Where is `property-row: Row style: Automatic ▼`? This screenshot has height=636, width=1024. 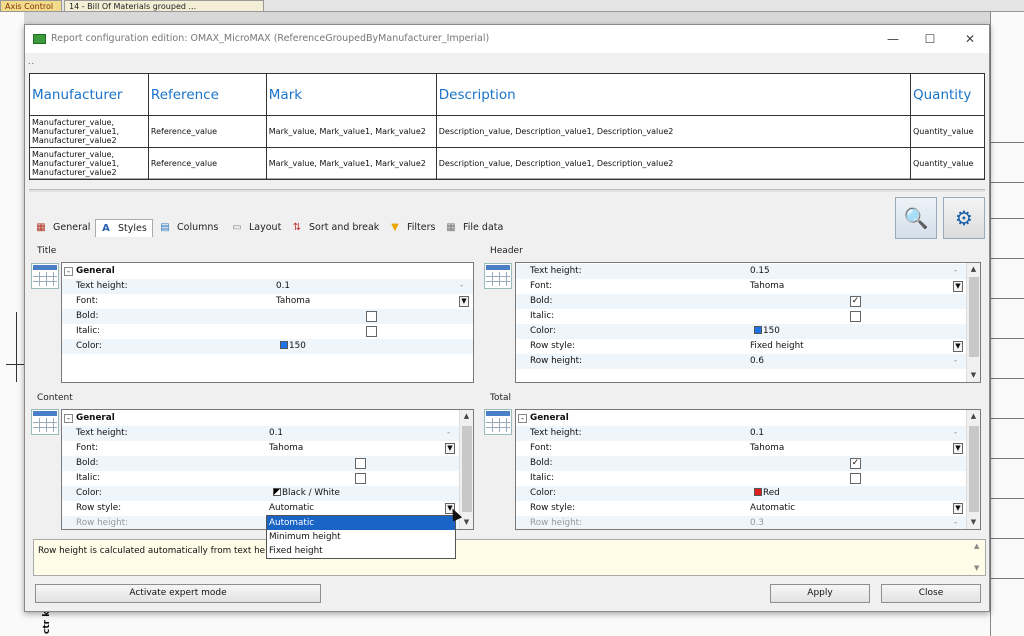 property-row: Row style: Automatic ▼ is located at coordinates (741, 508).